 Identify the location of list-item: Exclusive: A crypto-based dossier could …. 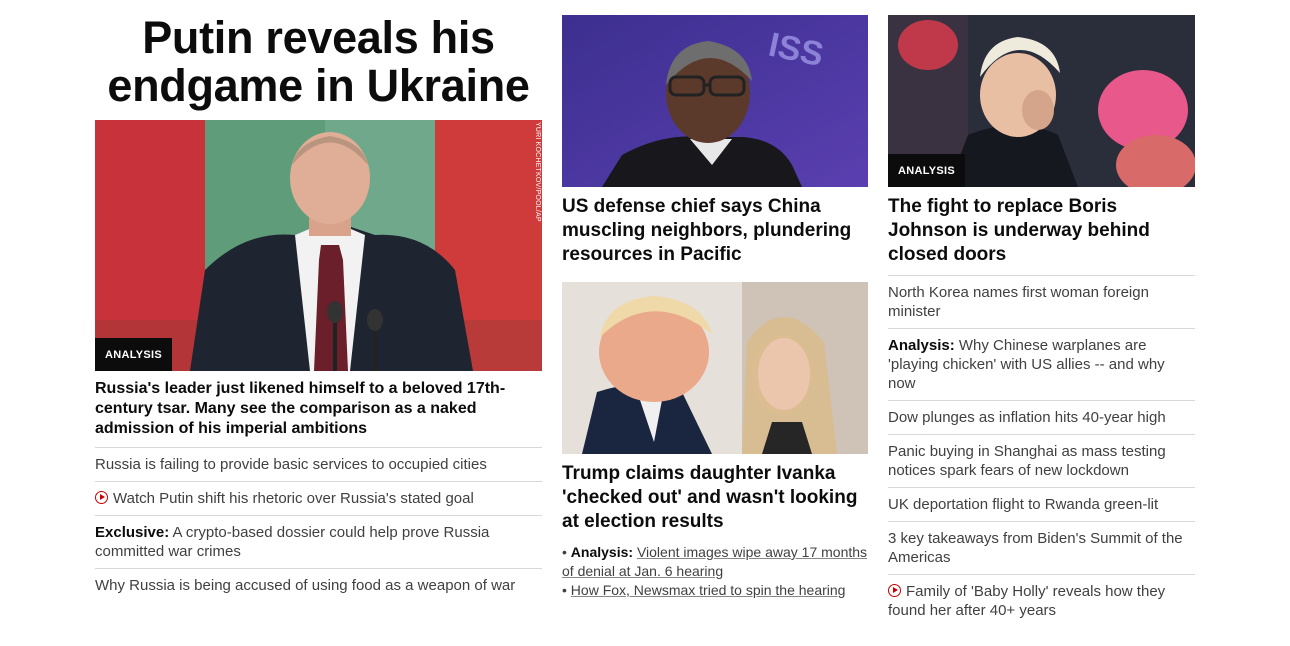
(318, 541).